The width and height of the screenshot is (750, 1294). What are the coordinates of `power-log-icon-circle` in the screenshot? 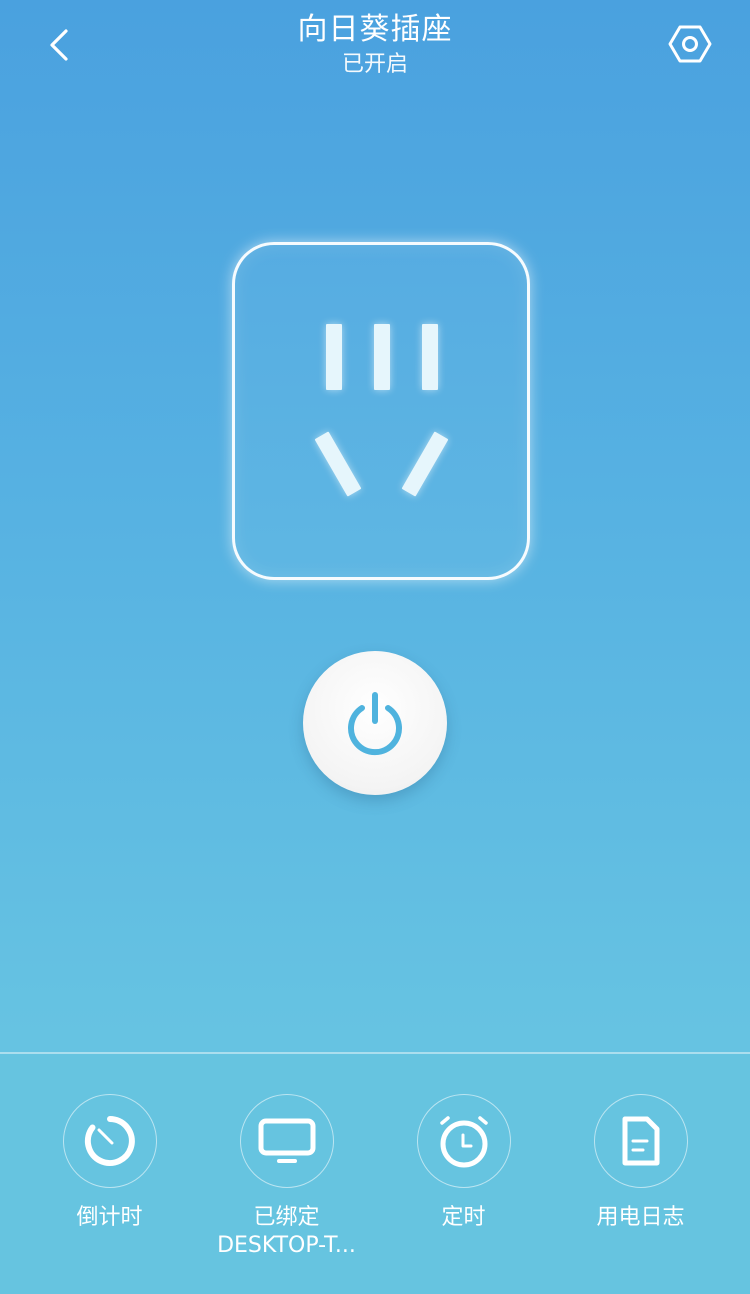 It's located at (640, 1141).